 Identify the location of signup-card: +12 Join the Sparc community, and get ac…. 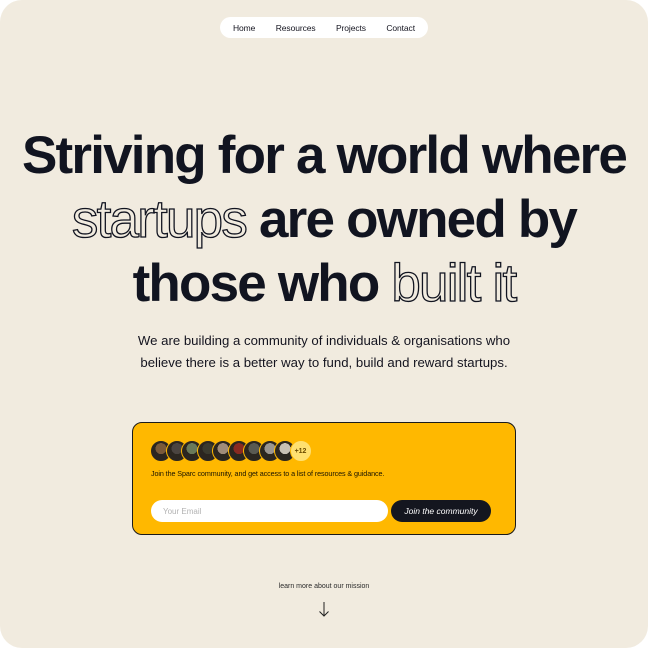
(324, 478).